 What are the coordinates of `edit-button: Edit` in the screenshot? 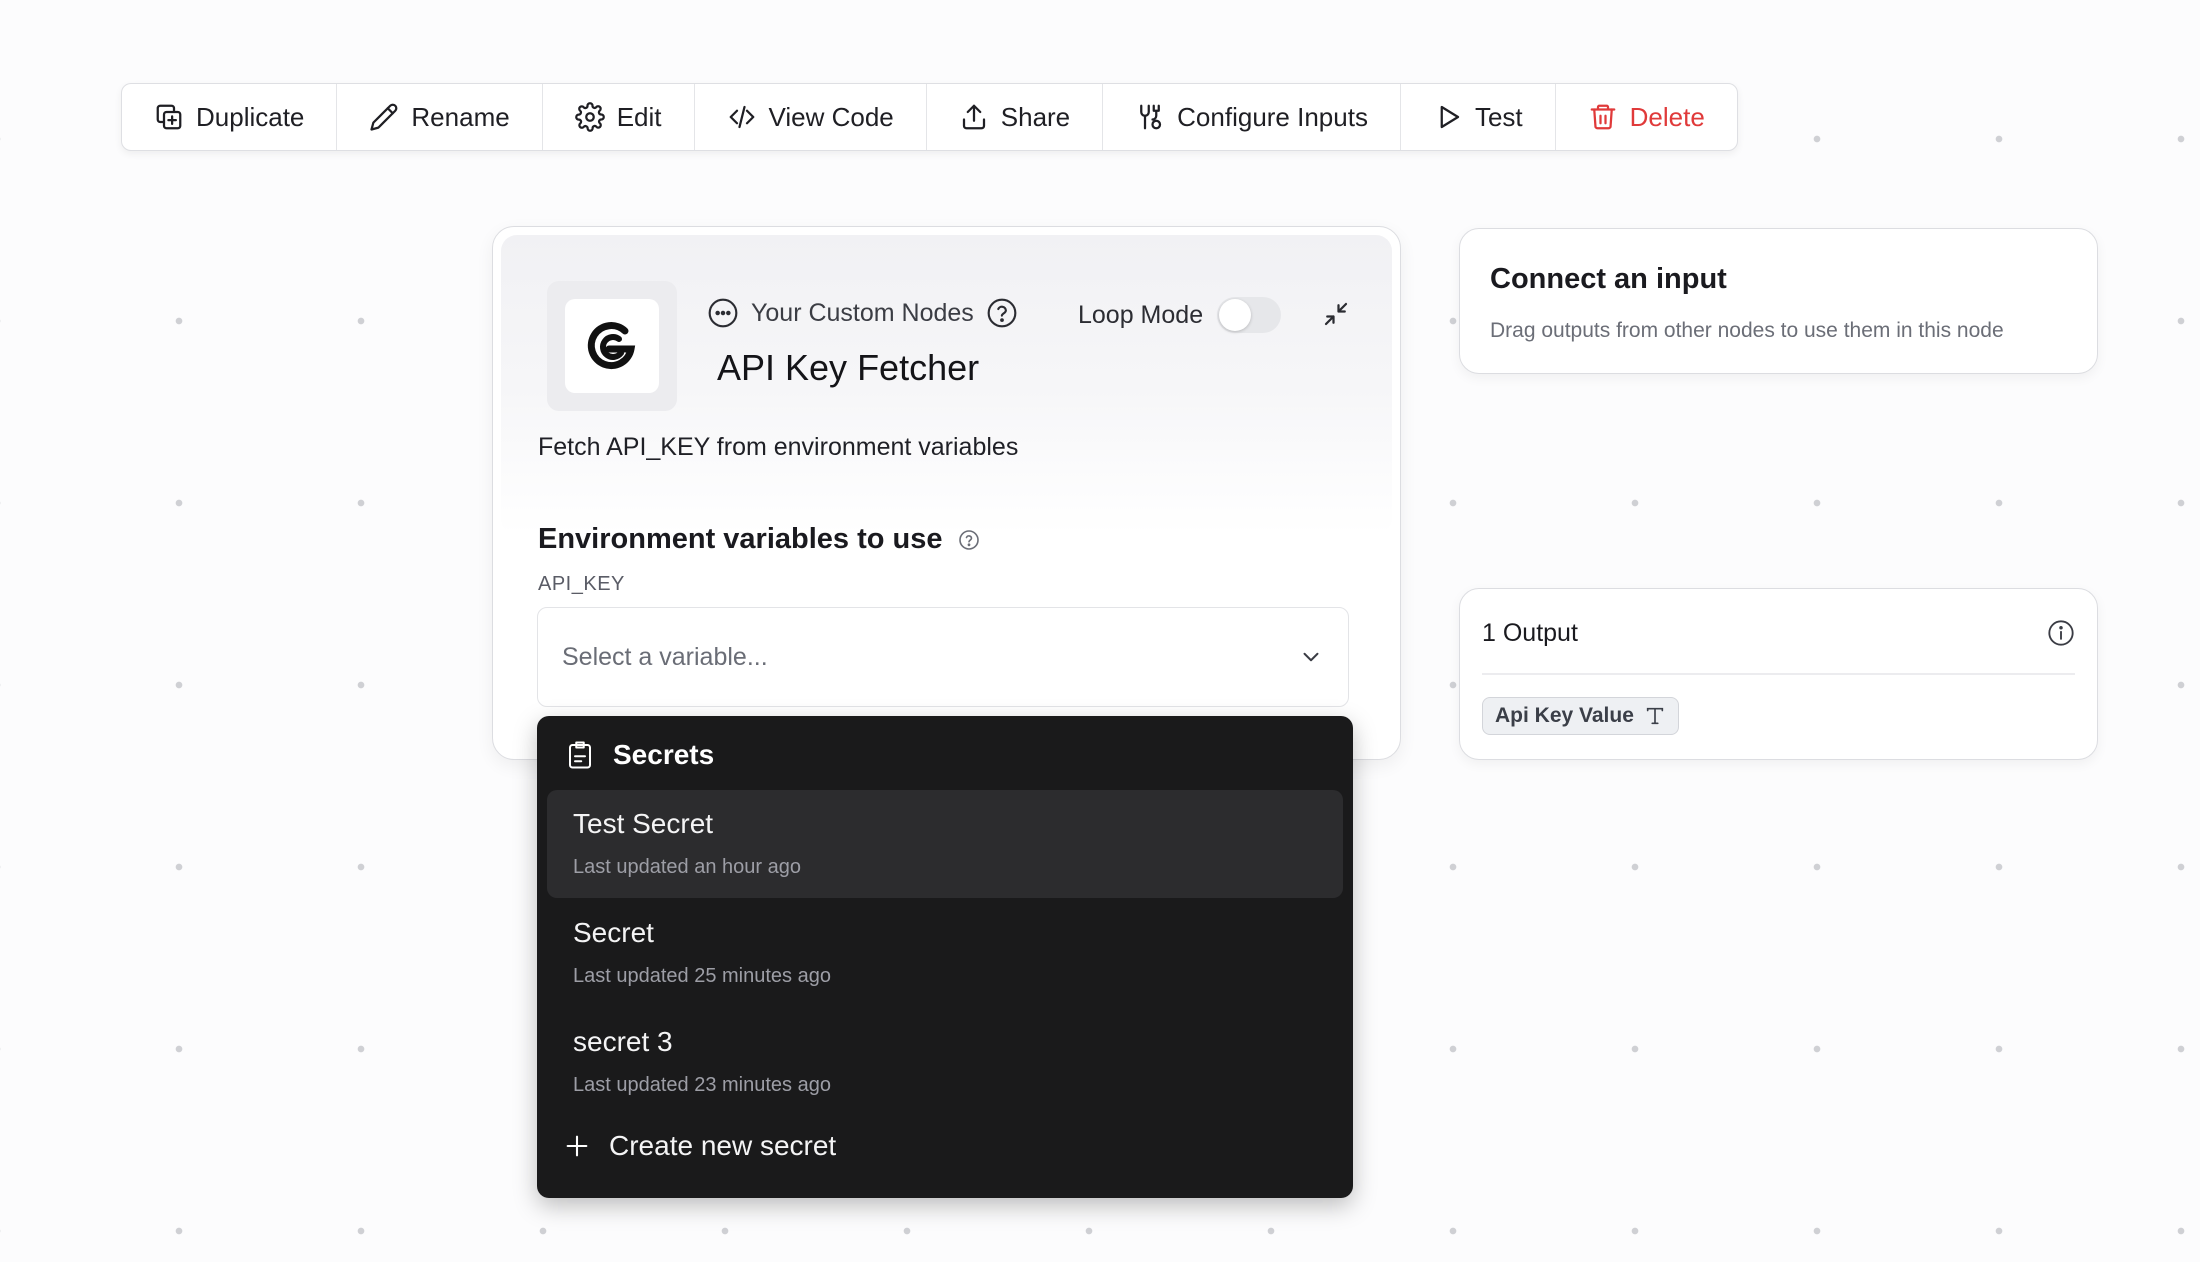 It's located at (619, 117).